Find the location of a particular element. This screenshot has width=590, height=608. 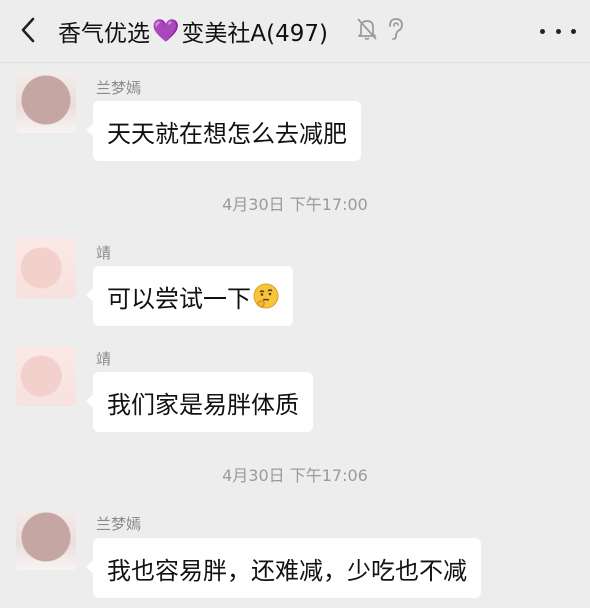

purple-heart-icon: 💜 is located at coordinates (166, 31).